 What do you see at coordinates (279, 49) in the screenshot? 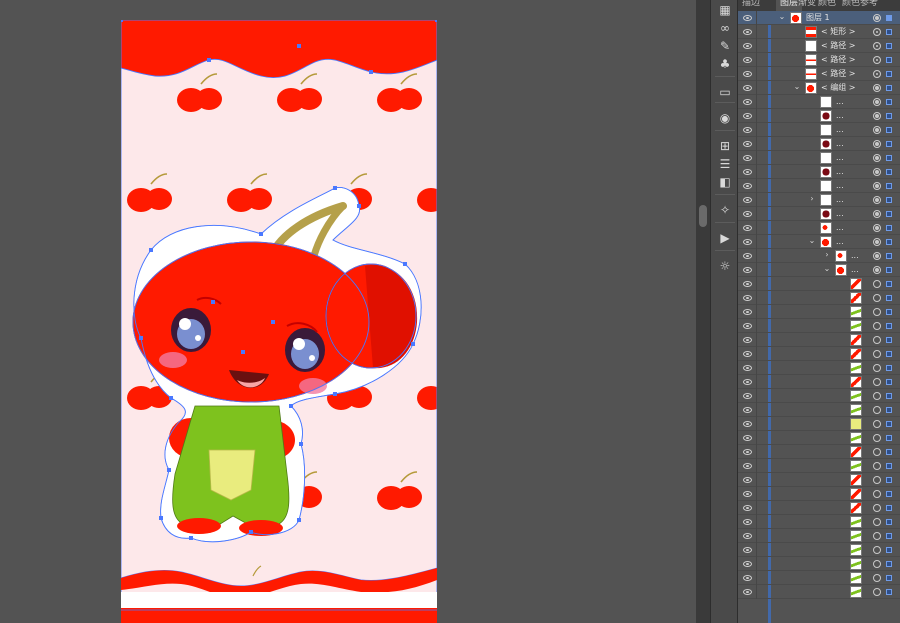
I see `top-wave-band` at bounding box center [279, 49].